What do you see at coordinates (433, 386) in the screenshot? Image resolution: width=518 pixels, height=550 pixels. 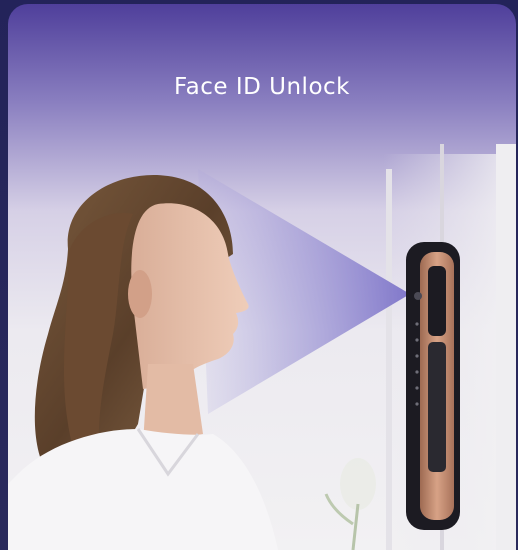 I see `smart-lock-device` at bounding box center [433, 386].